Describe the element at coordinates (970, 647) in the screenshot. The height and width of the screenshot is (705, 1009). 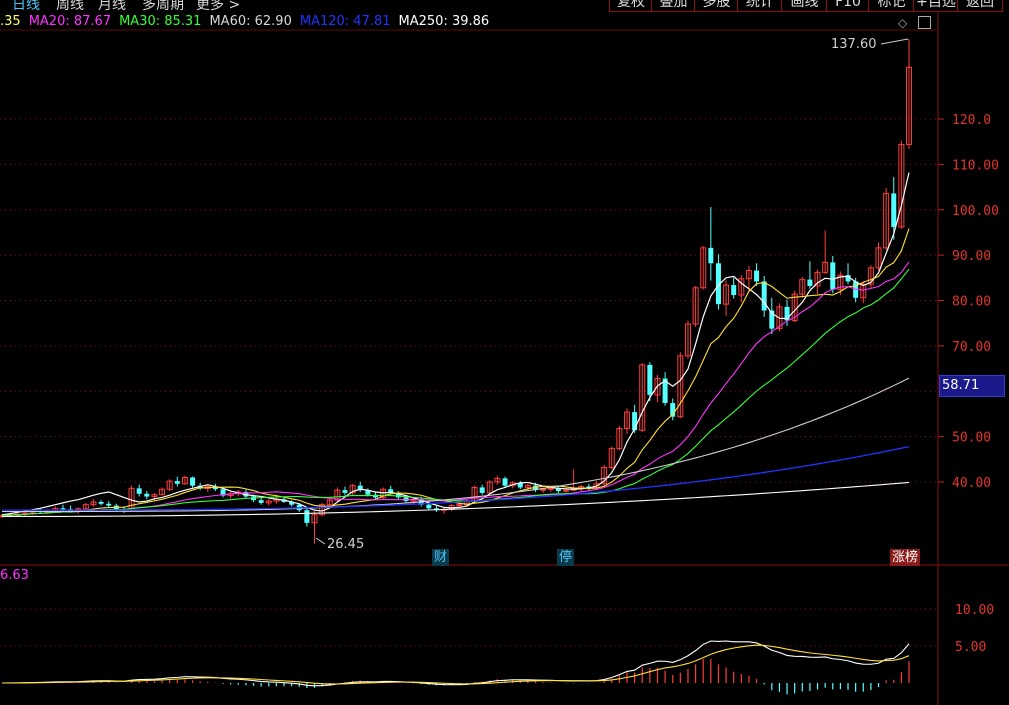
I see `indicator-tick-label: 5.00` at that location.